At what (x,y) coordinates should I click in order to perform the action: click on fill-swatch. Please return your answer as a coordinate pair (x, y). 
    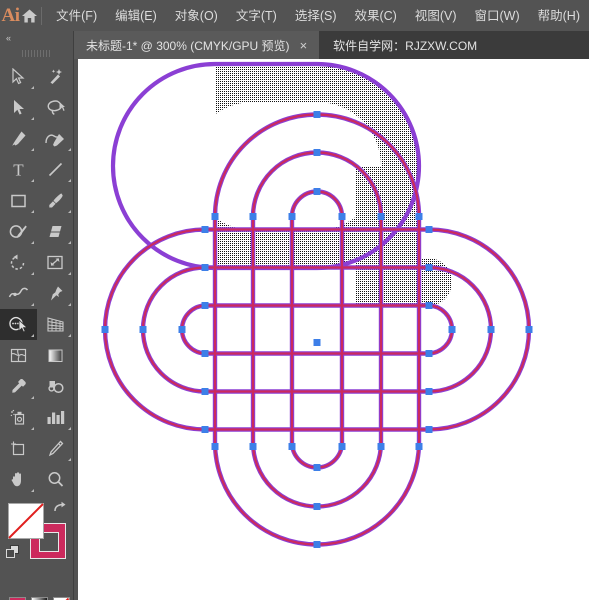
    Looking at the image, I should click on (26, 521).